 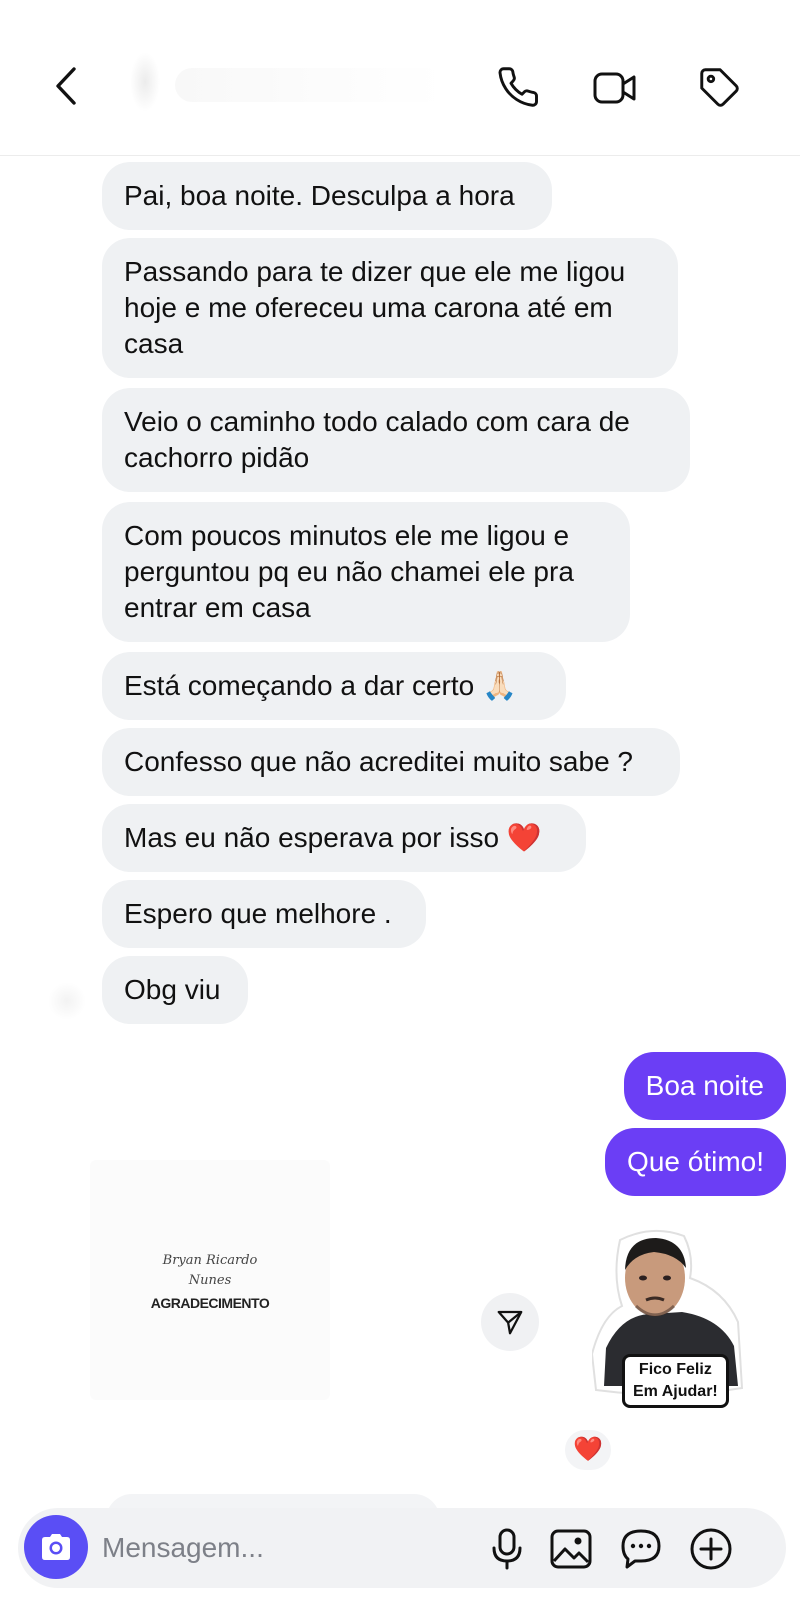 I want to click on phone-icon, so click(x=518, y=87).